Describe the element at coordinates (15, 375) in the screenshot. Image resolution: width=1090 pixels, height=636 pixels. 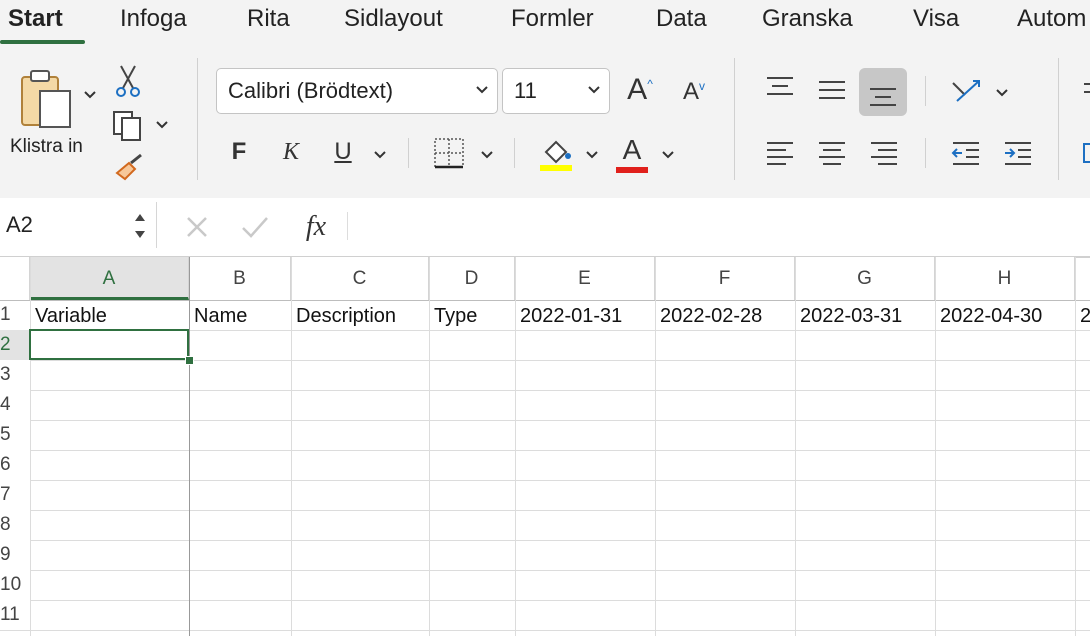
I see `row-header-3: 3` at that location.